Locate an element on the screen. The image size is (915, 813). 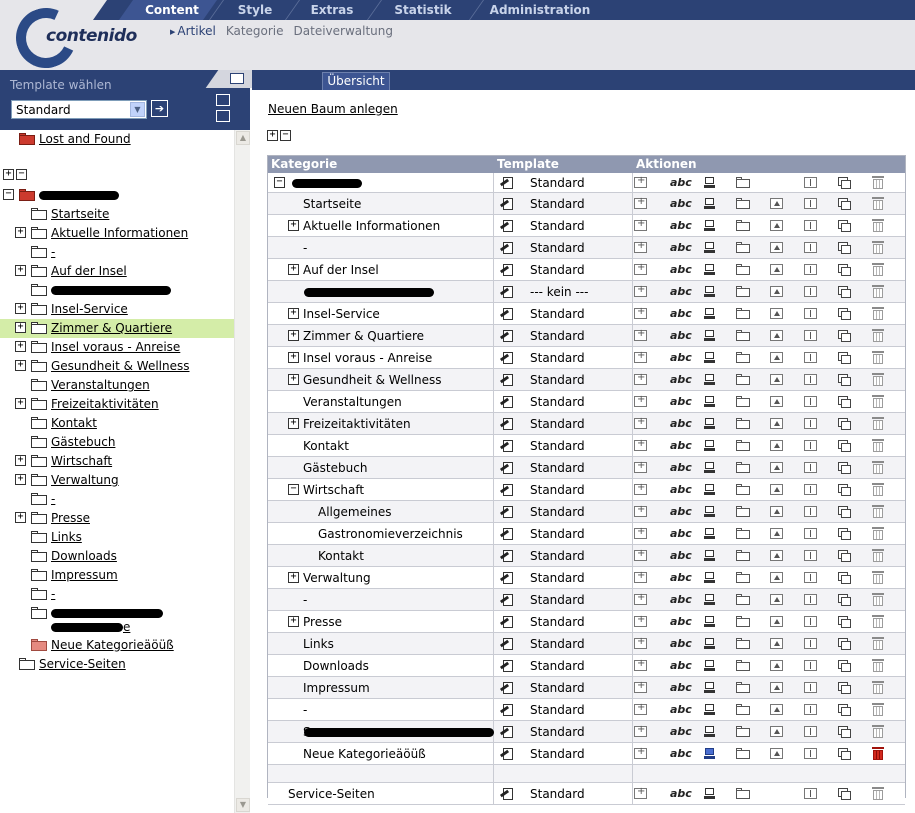
tab-extras: Extras is located at coordinates (332, 10).